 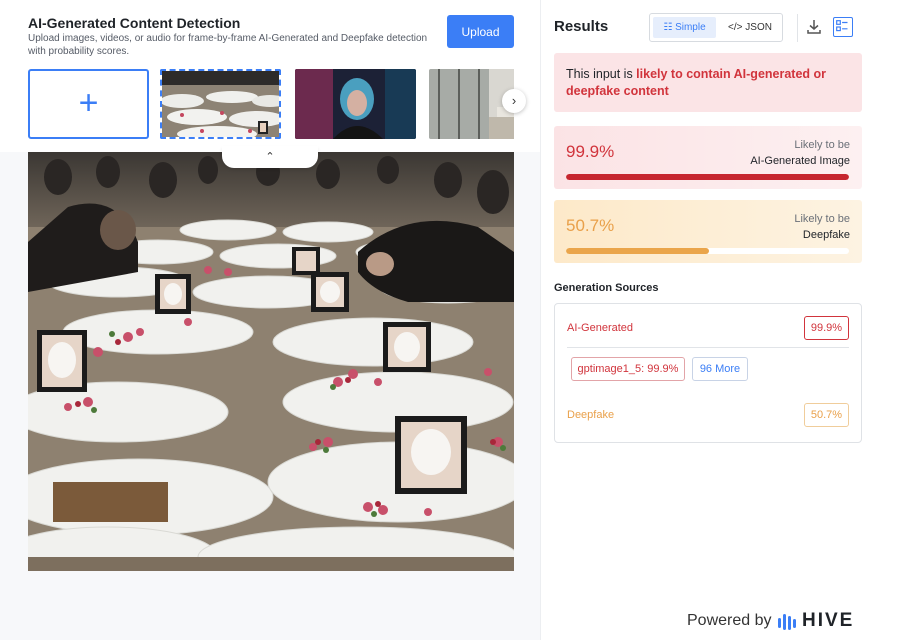 What do you see at coordinates (800, 153) in the screenshot?
I see `ai-generated-likely: Likely to be AI-Generated Image` at bounding box center [800, 153].